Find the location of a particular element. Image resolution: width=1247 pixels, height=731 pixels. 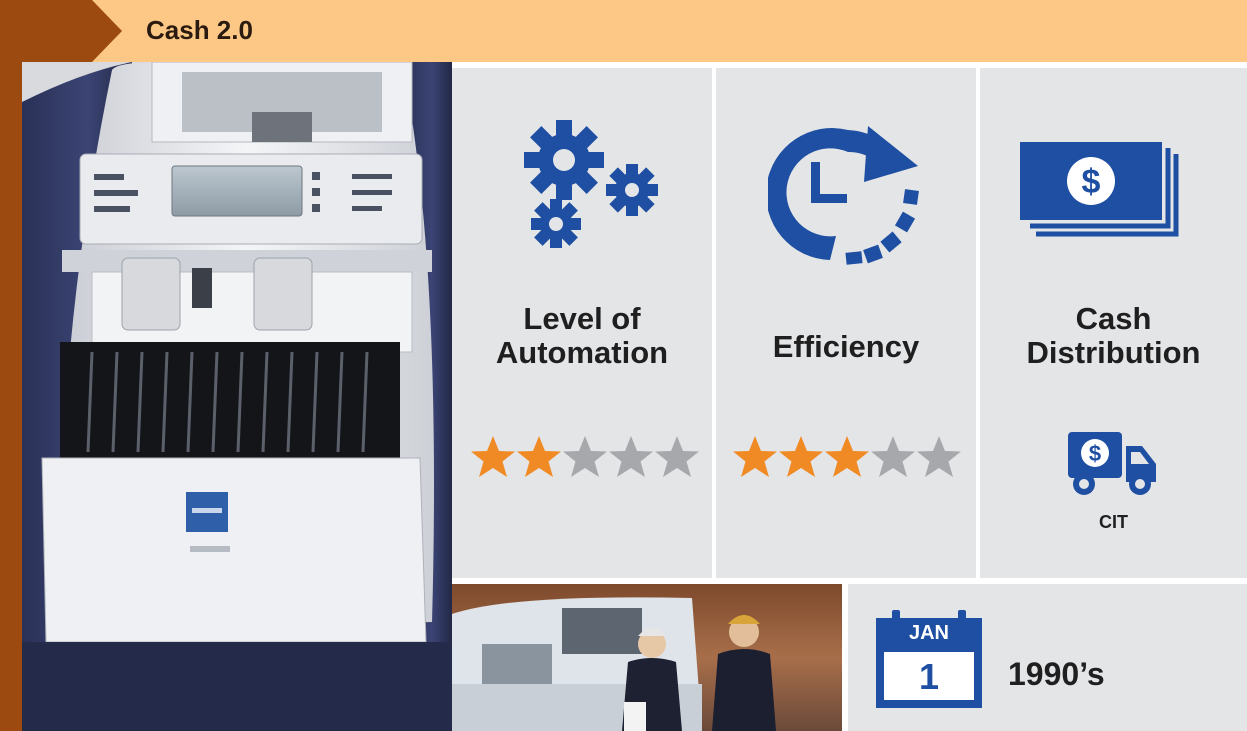

left-accent-stripe is located at coordinates (11, 396).